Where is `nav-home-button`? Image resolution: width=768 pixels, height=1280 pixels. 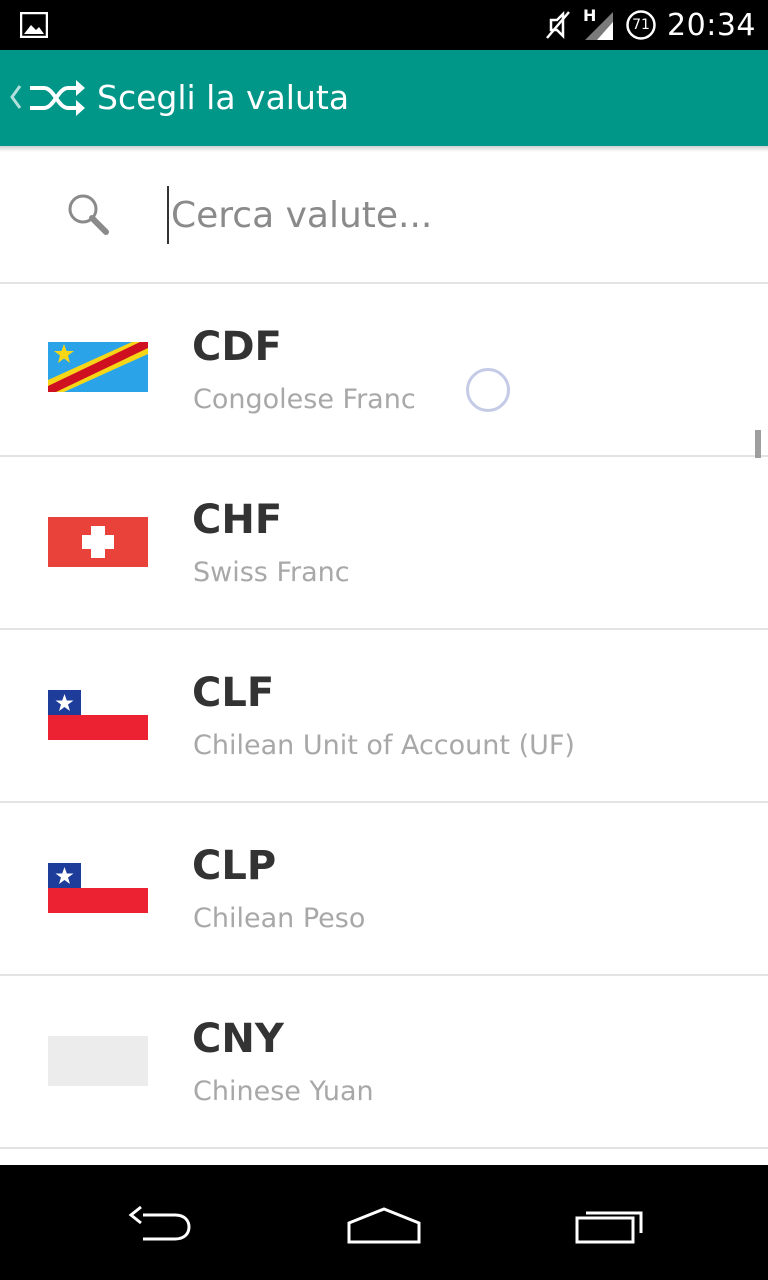 nav-home-button is located at coordinates (384, 1225).